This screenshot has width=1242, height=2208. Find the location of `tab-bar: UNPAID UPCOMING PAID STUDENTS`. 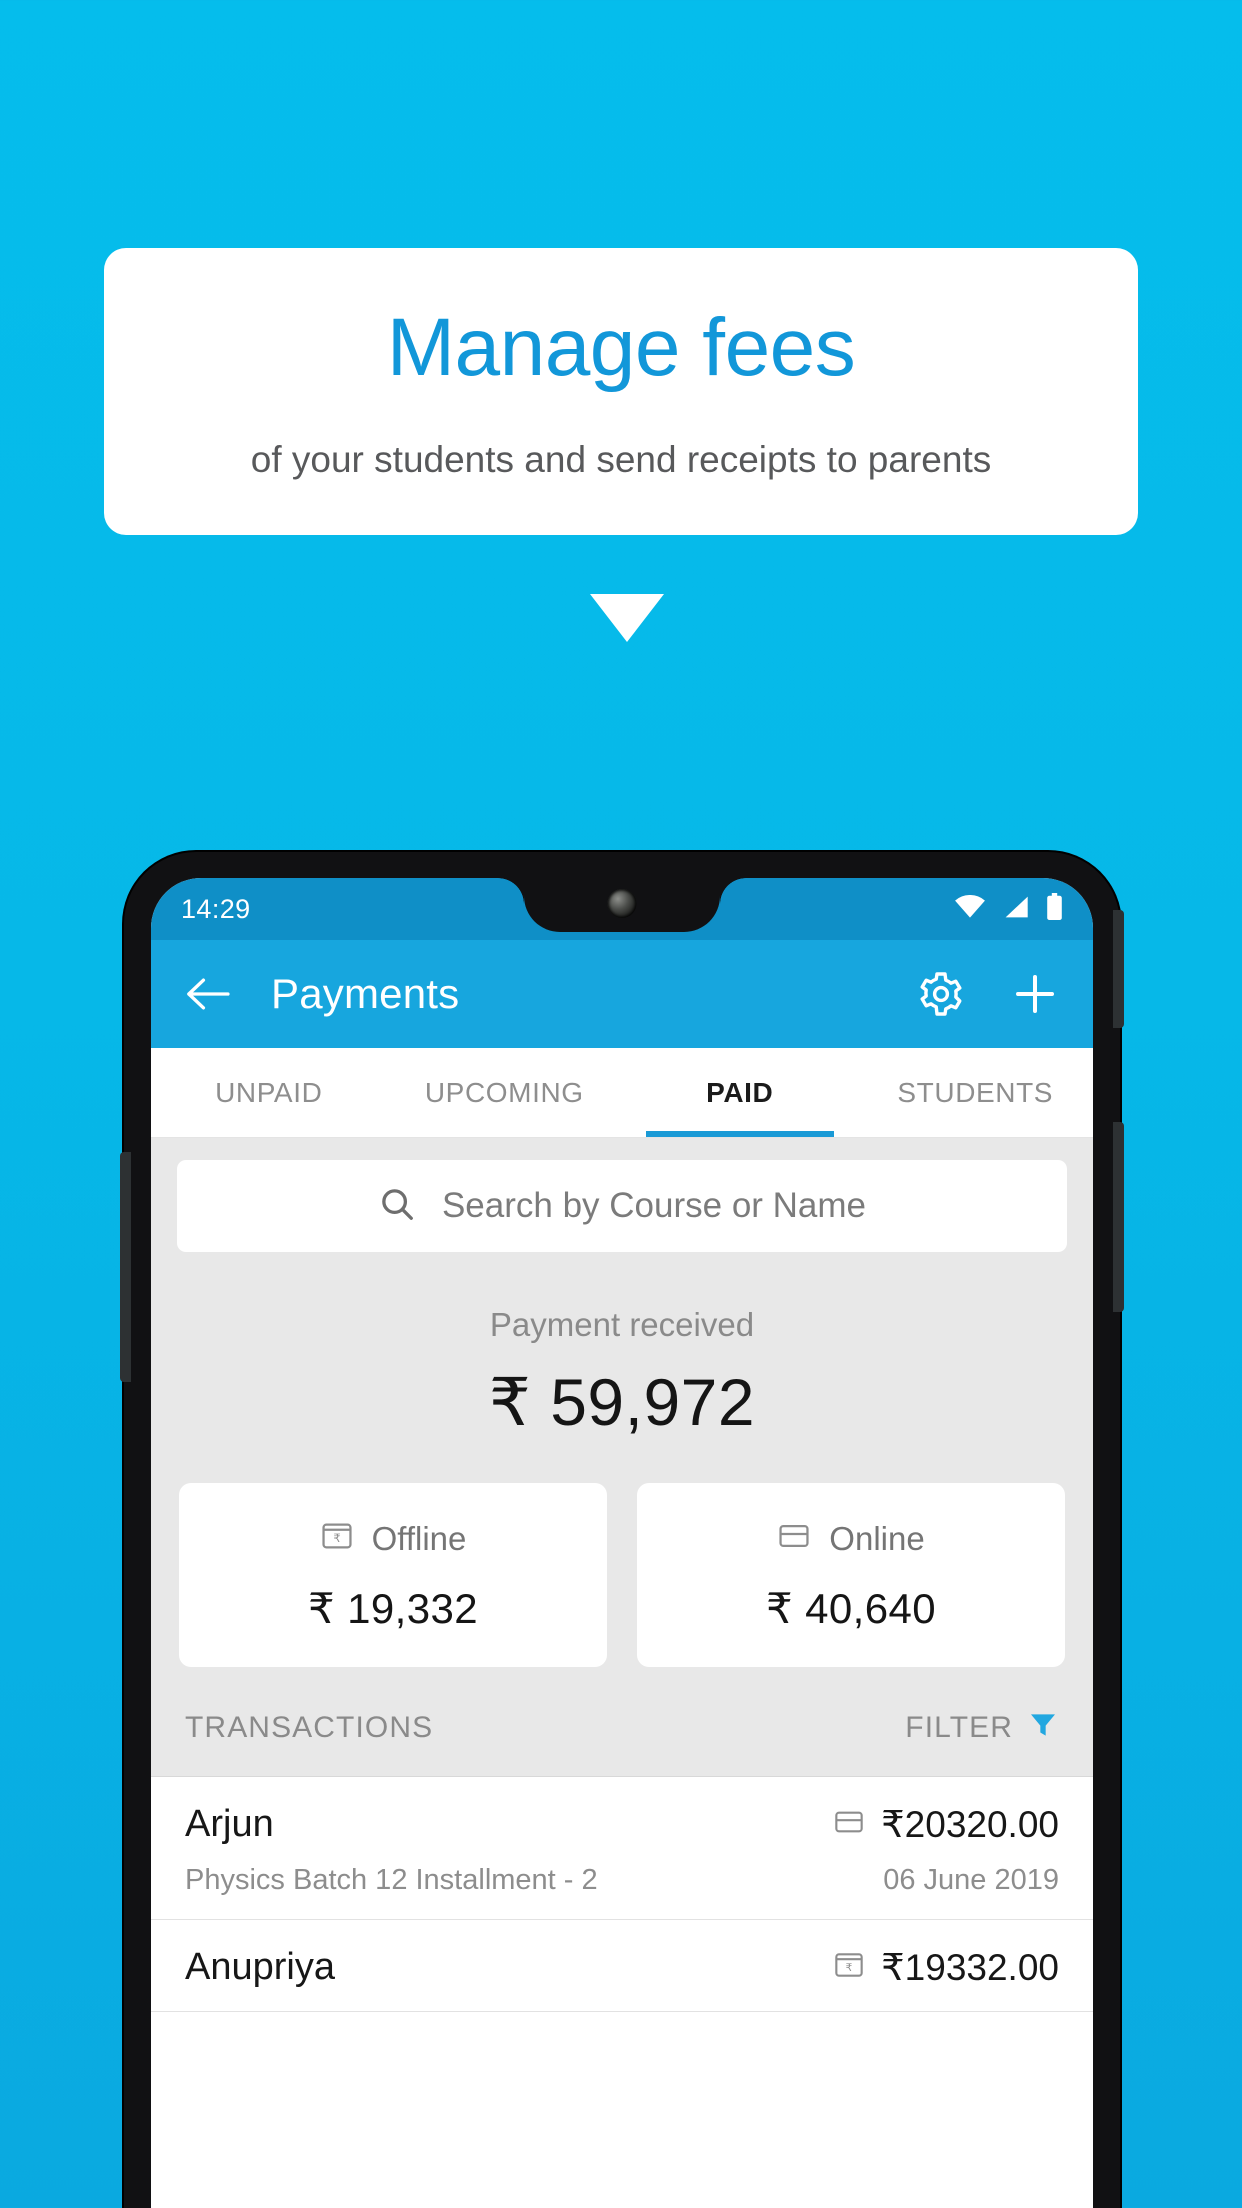

tab-bar: UNPAID UPCOMING PAID STUDENTS is located at coordinates (622, 1093).